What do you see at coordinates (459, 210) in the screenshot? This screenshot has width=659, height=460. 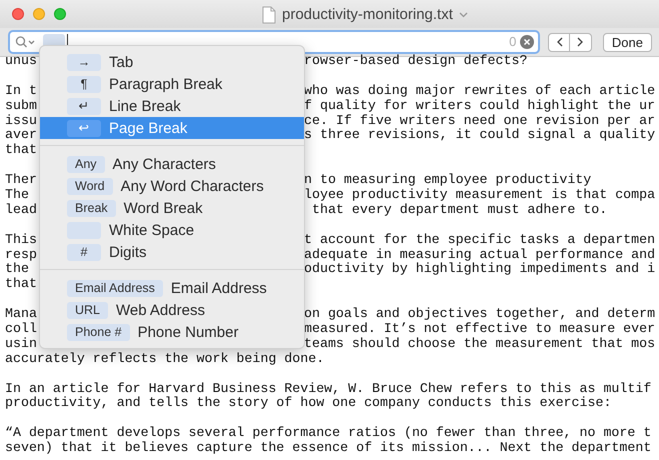 I see `document-text: that every department must adhere to.` at bounding box center [459, 210].